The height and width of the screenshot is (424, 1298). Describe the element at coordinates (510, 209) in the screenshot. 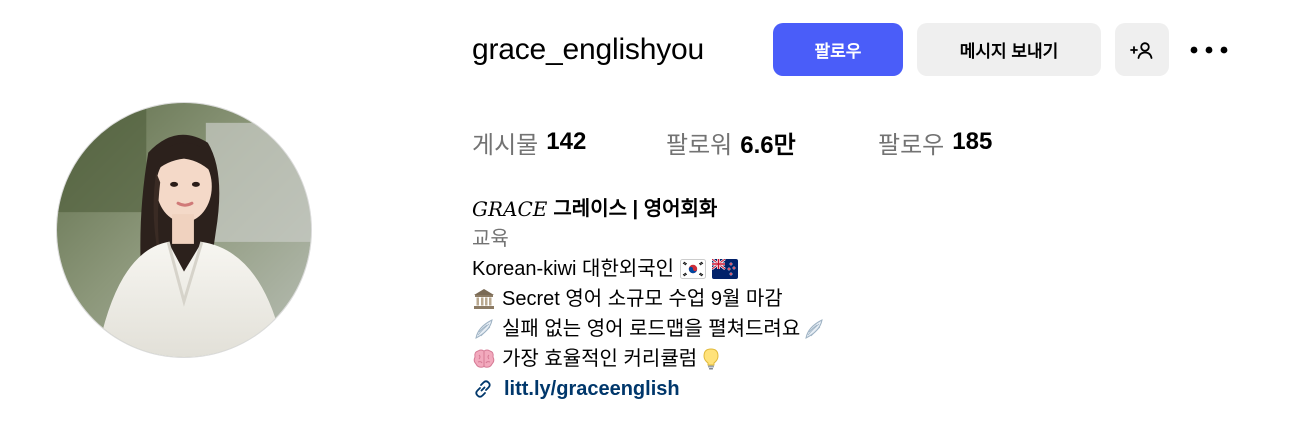

I see `bio-name-styled: GRACE` at that location.